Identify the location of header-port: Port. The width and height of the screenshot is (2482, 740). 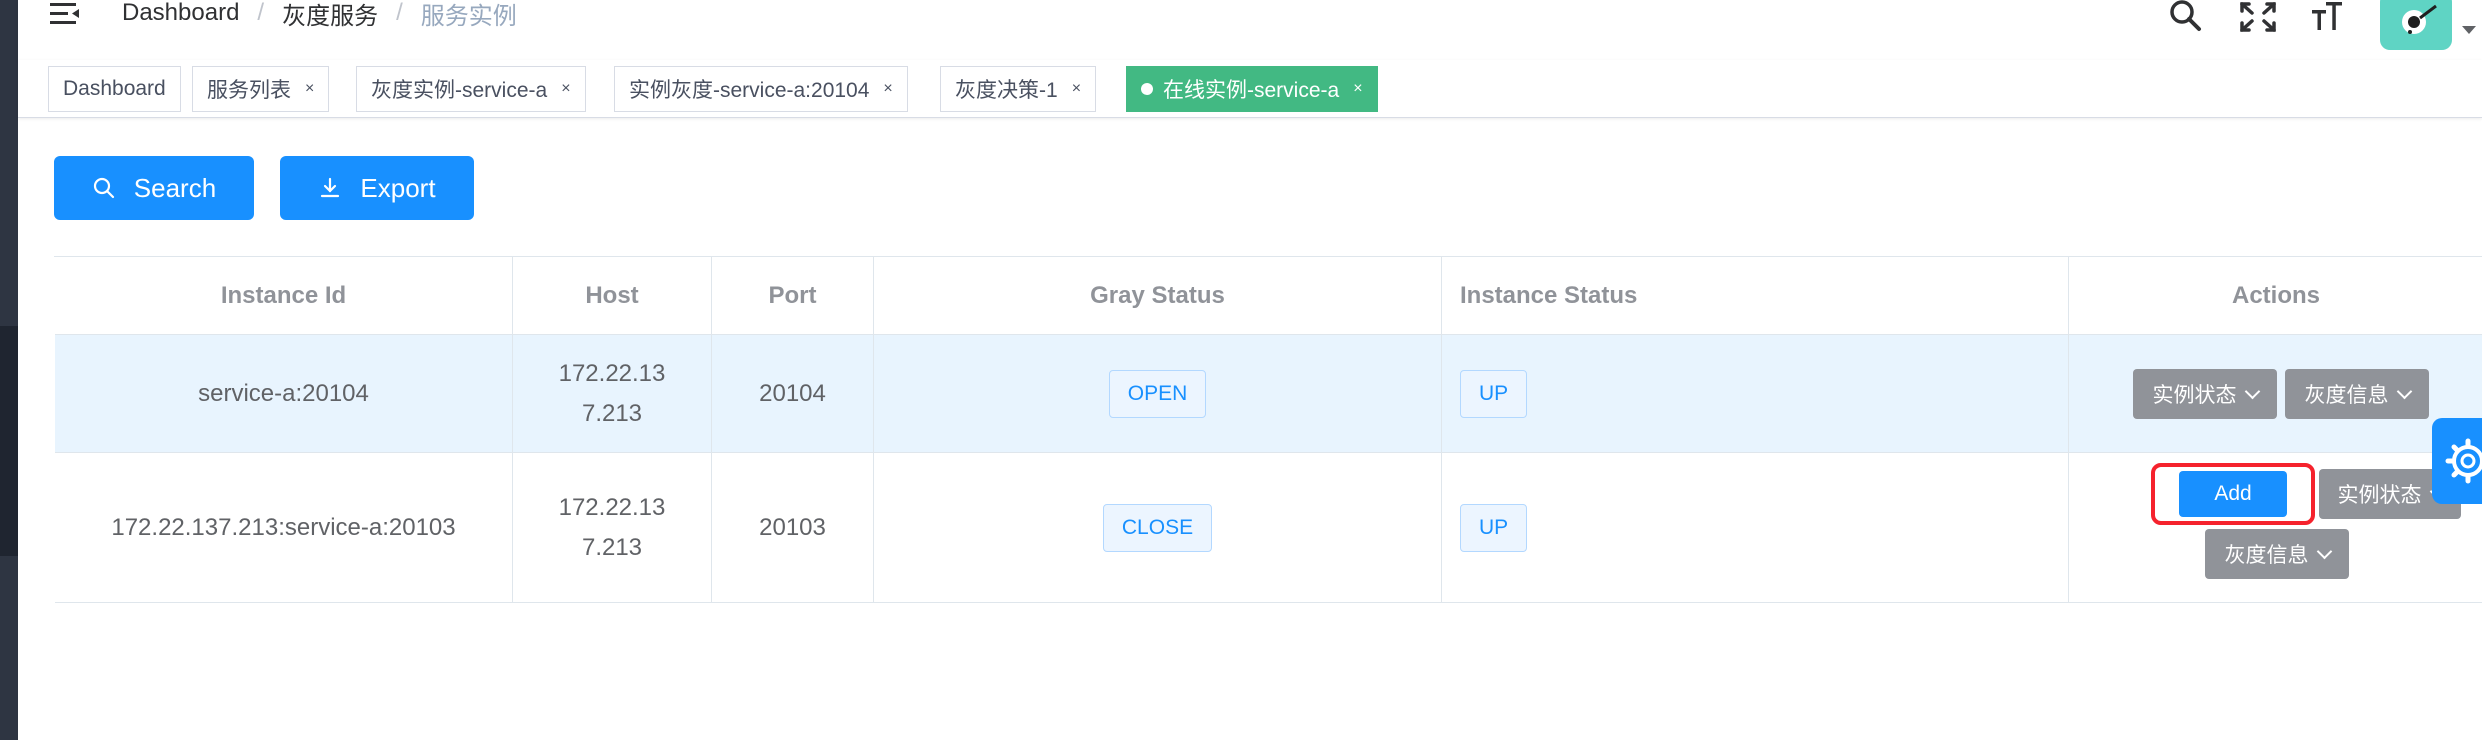
(793, 296).